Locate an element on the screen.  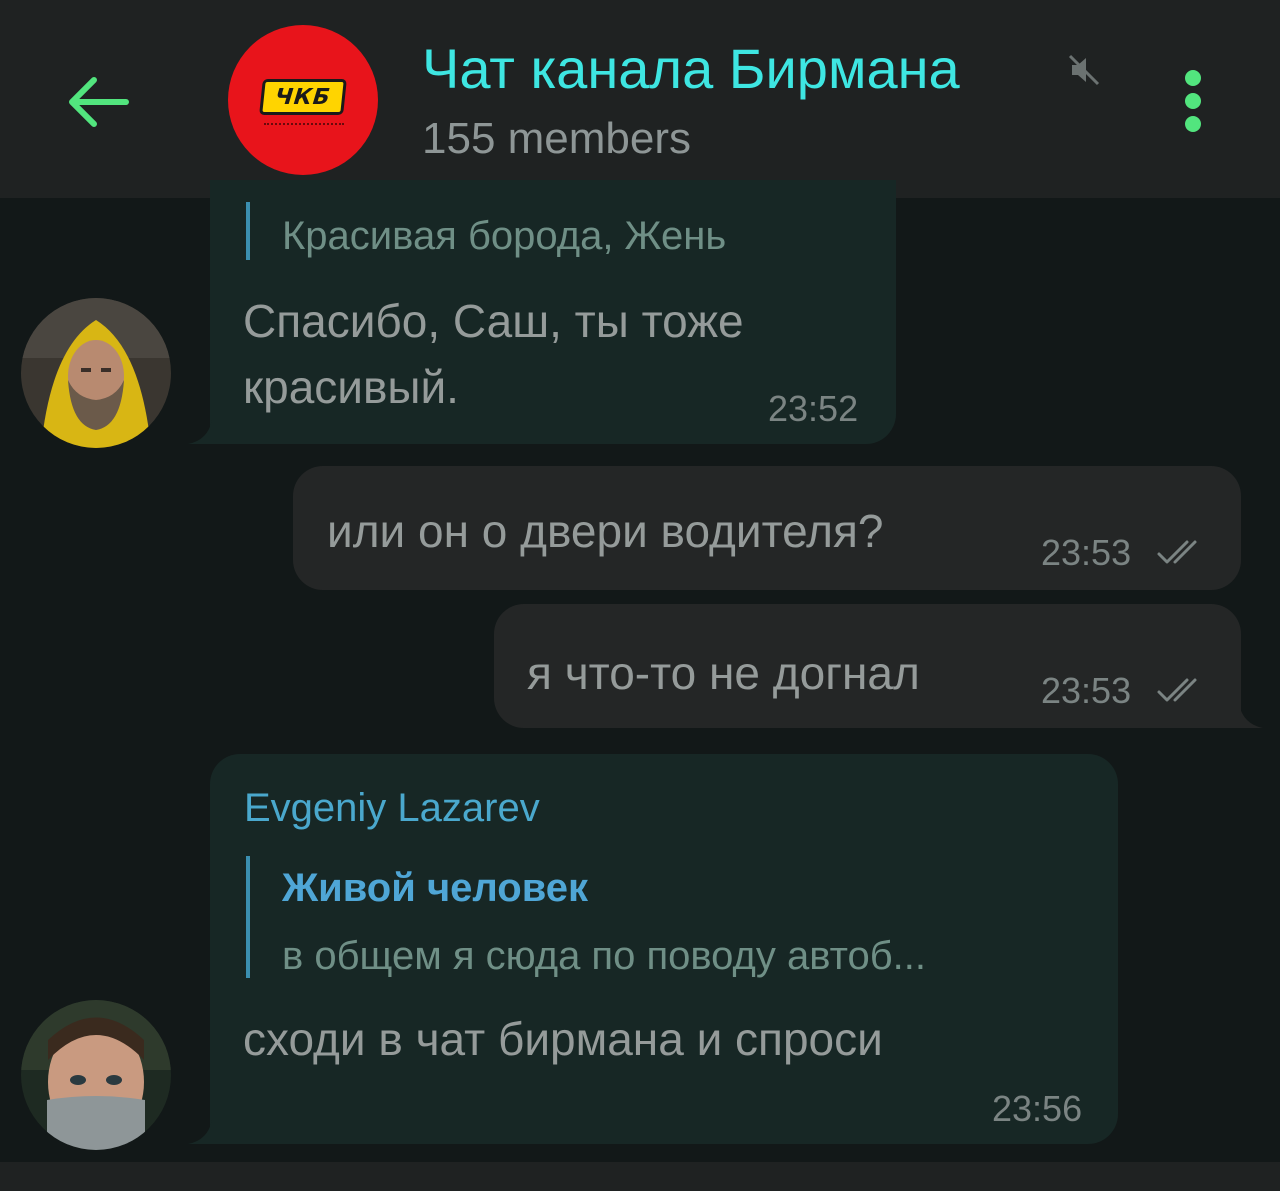
message-time: 23:52 is located at coordinates (813, 408).